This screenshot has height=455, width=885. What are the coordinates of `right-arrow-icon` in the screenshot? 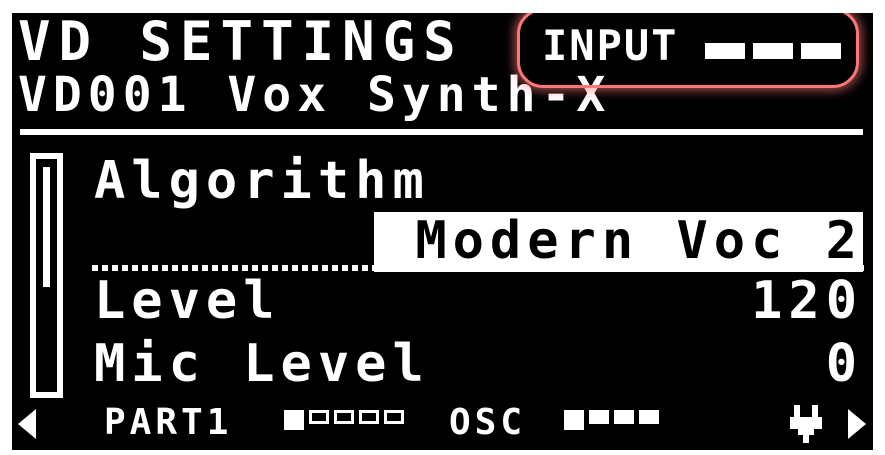 It's located at (858, 424).